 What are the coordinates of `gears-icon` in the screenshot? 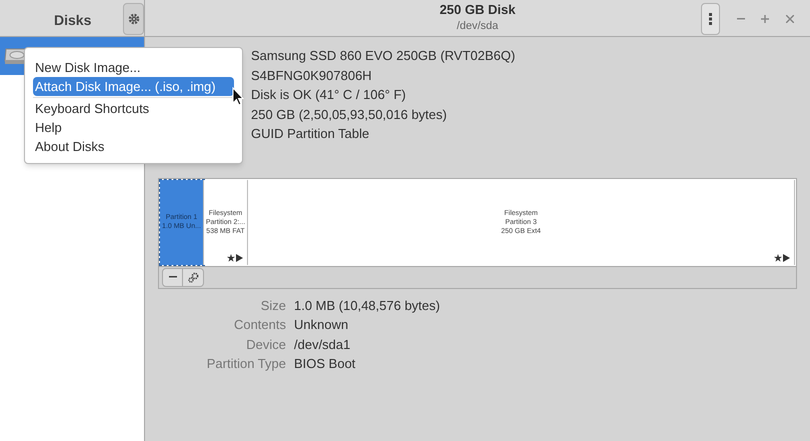 It's located at (193, 277).